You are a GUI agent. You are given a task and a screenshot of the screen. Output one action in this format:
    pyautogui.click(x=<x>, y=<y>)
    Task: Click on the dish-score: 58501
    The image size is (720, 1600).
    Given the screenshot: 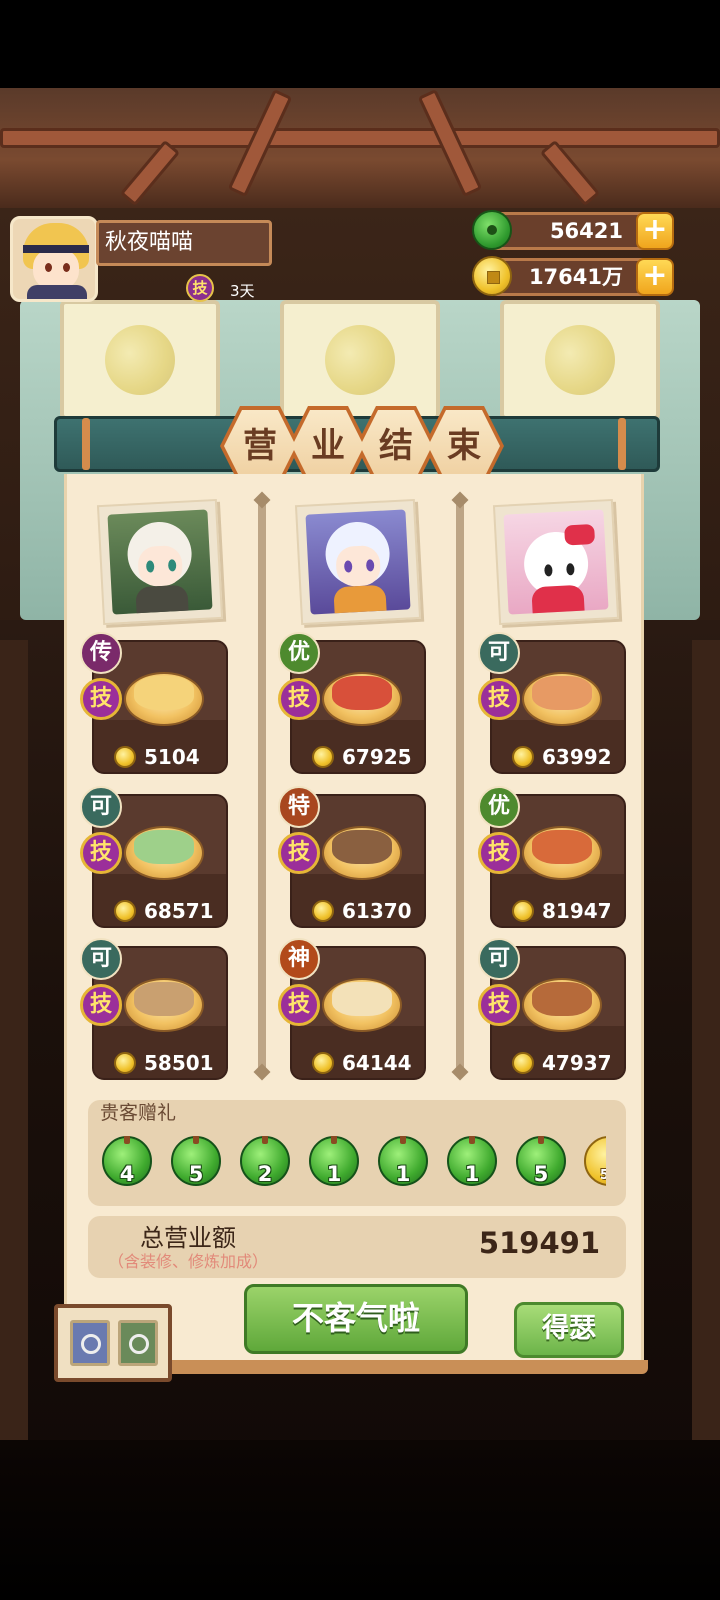 What is the action you would take?
    pyautogui.click(x=164, y=1063)
    